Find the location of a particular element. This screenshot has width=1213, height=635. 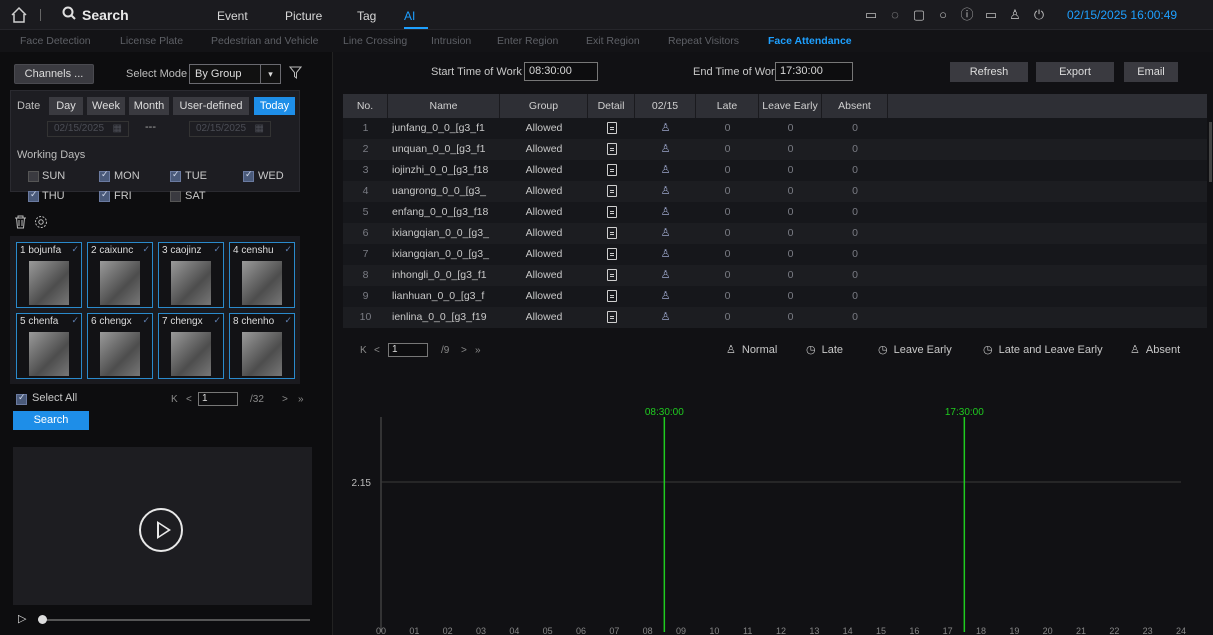

day-checkbox-sun is located at coordinates (33, 176).